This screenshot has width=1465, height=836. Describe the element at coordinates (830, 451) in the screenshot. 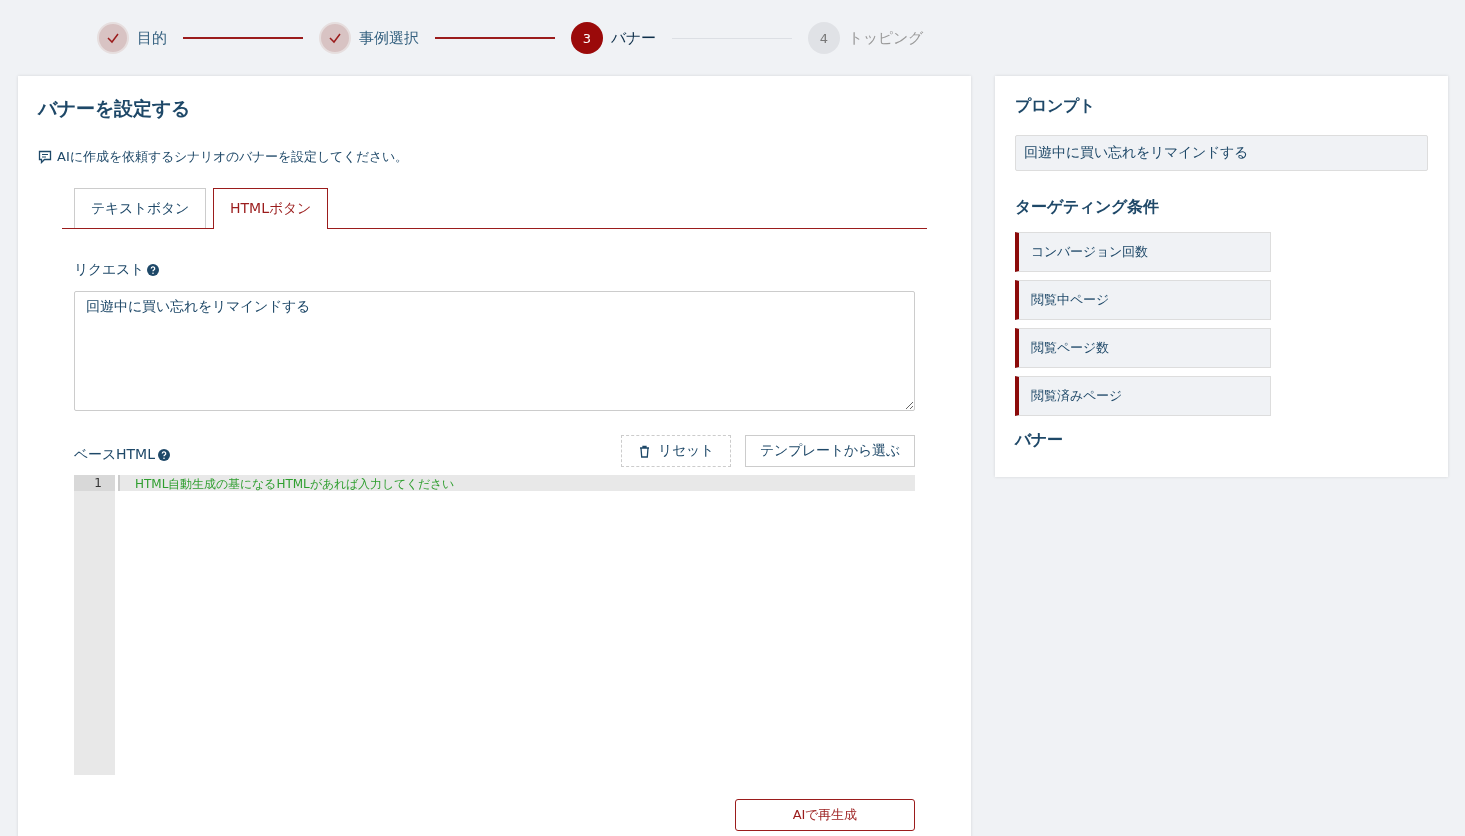

I see `template-button: テンプレートから選ぶ` at that location.